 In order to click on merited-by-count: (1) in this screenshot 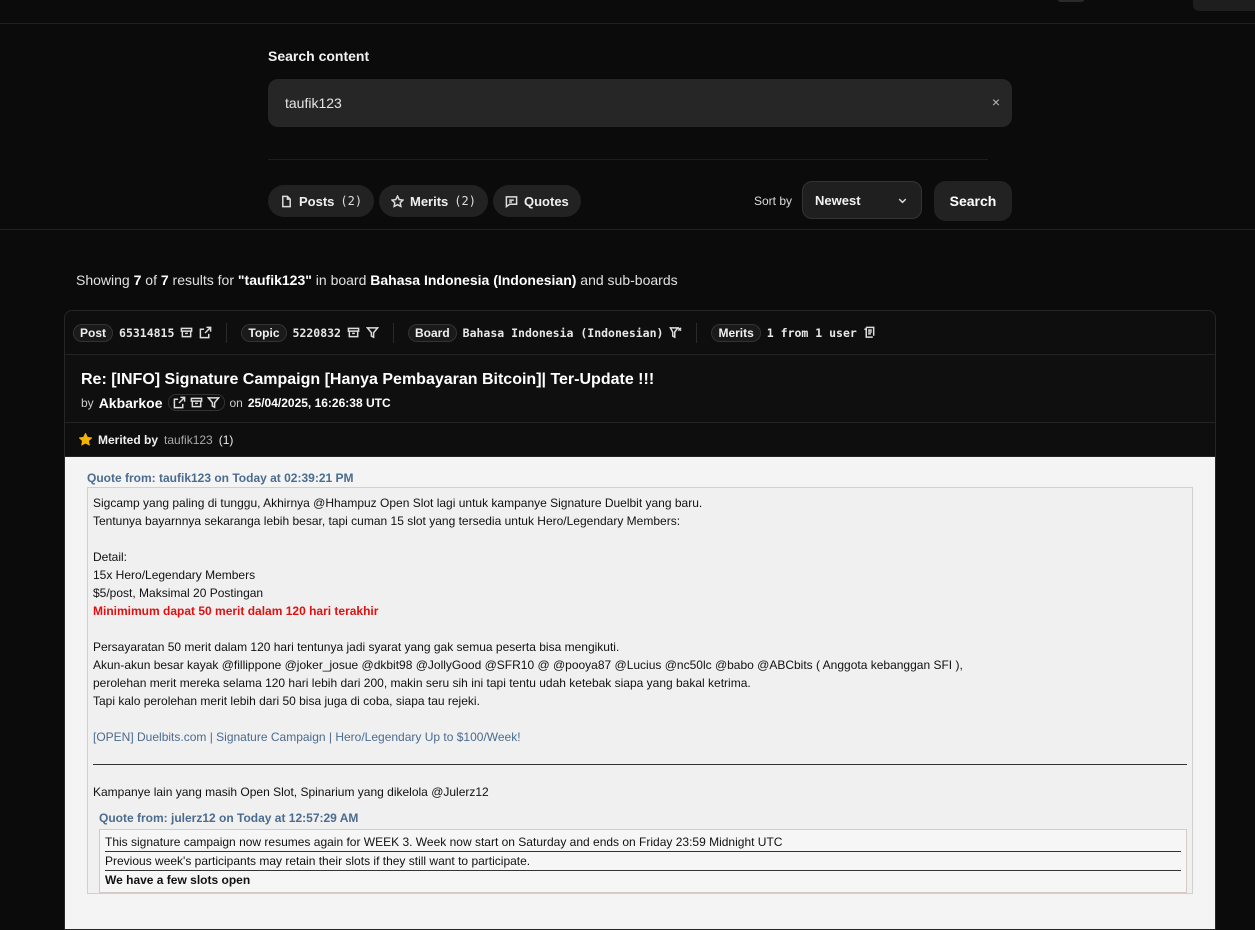, I will do `click(226, 439)`.